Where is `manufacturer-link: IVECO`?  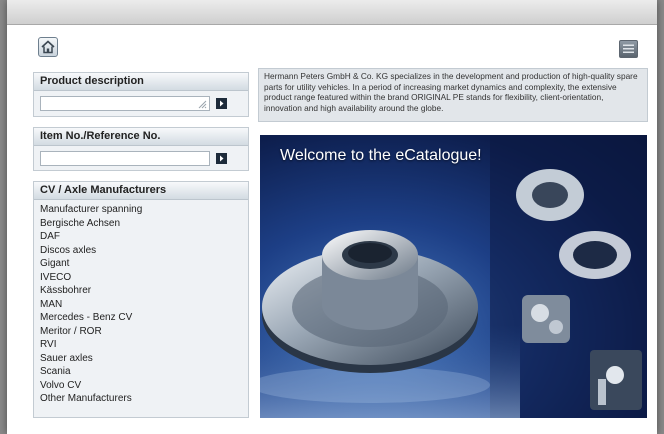
manufacturer-link: IVECO is located at coordinates (144, 278).